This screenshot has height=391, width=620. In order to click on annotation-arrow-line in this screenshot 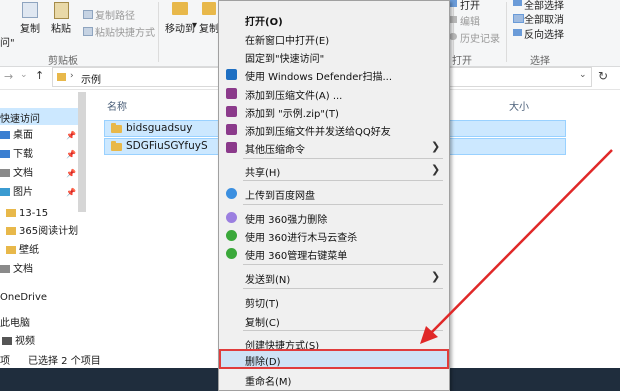, I will do `click(520, 243)`.